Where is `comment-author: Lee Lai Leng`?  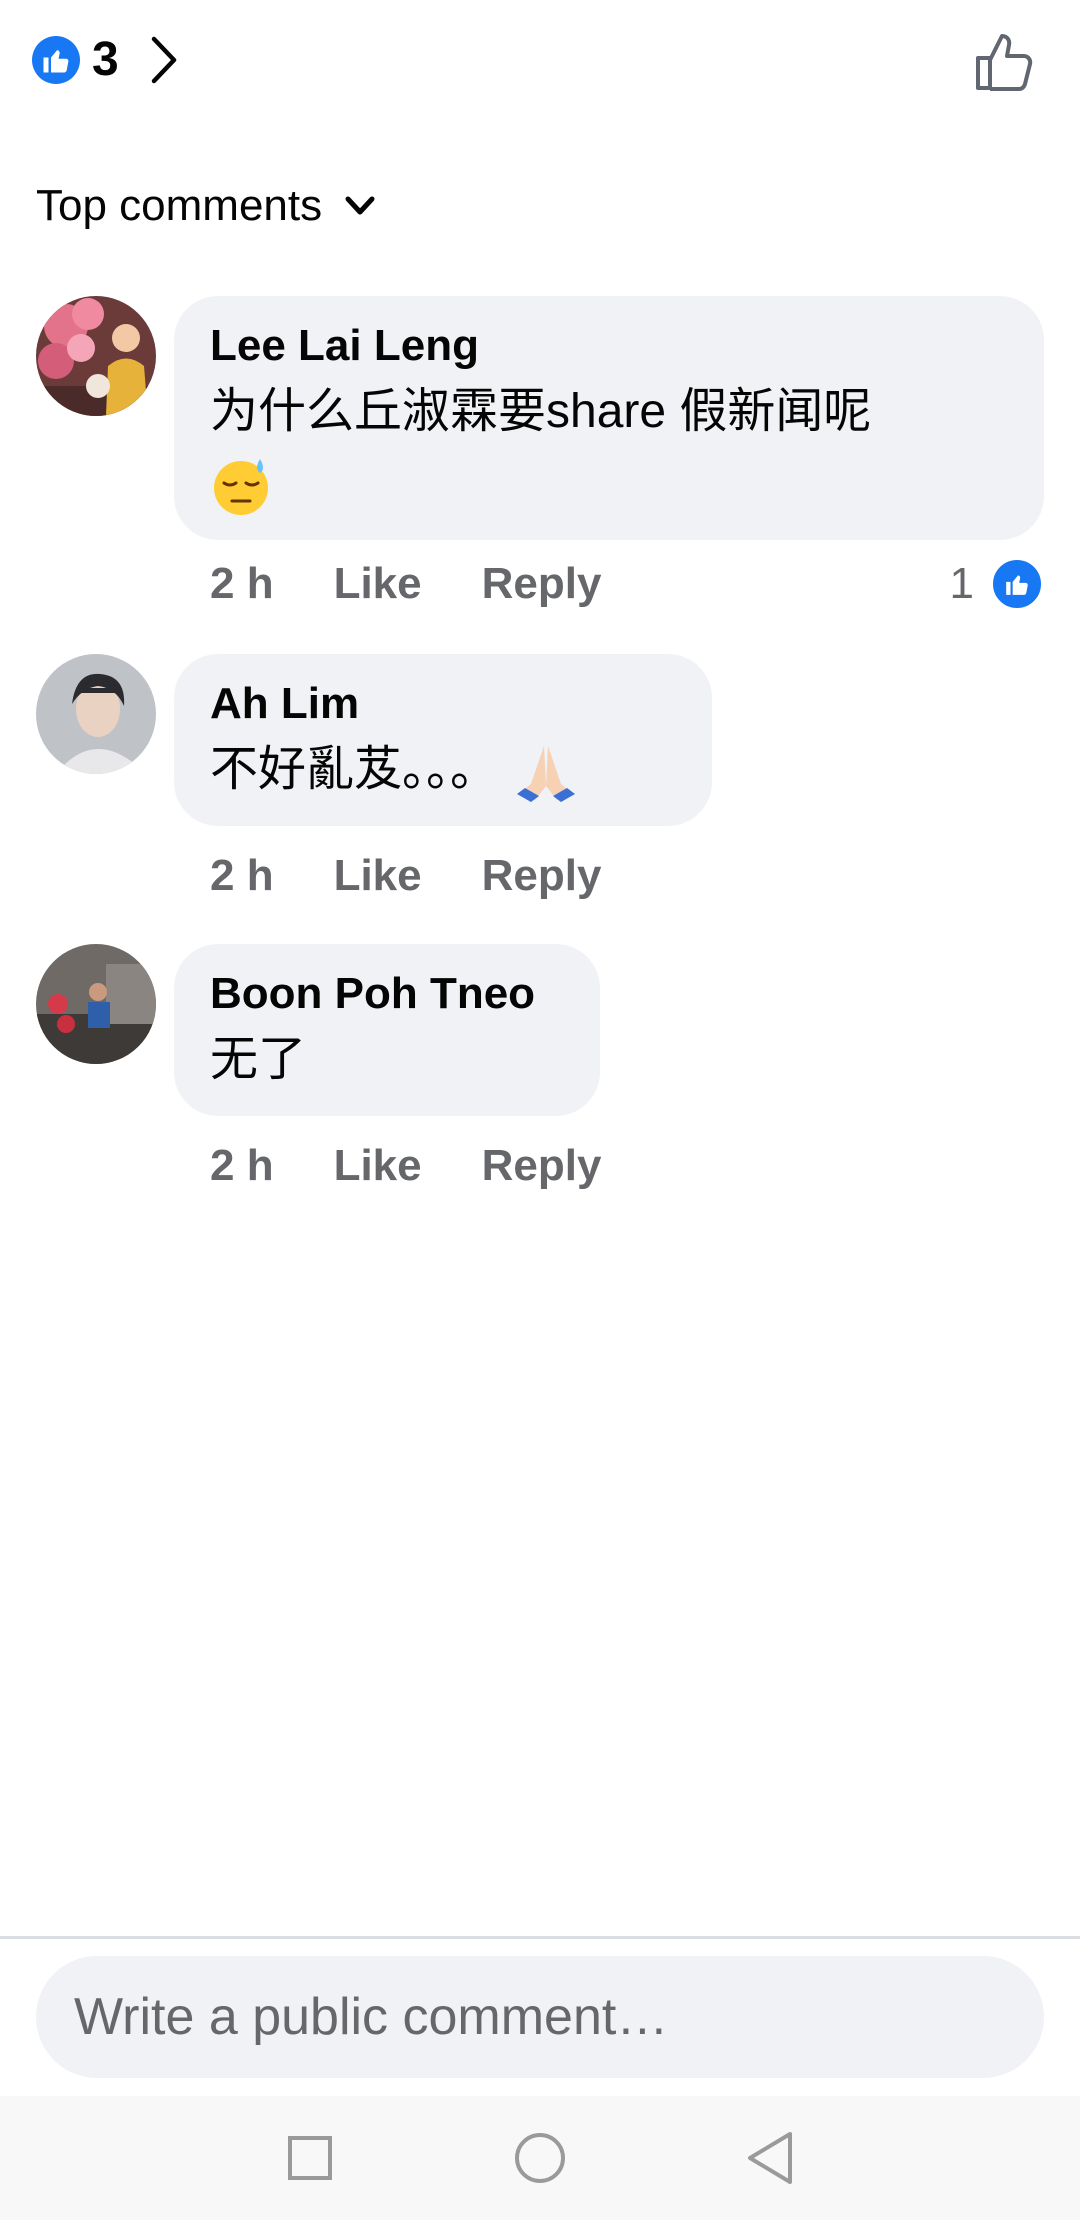
comment-author: Lee Lai Leng is located at coordinates (609, 346).